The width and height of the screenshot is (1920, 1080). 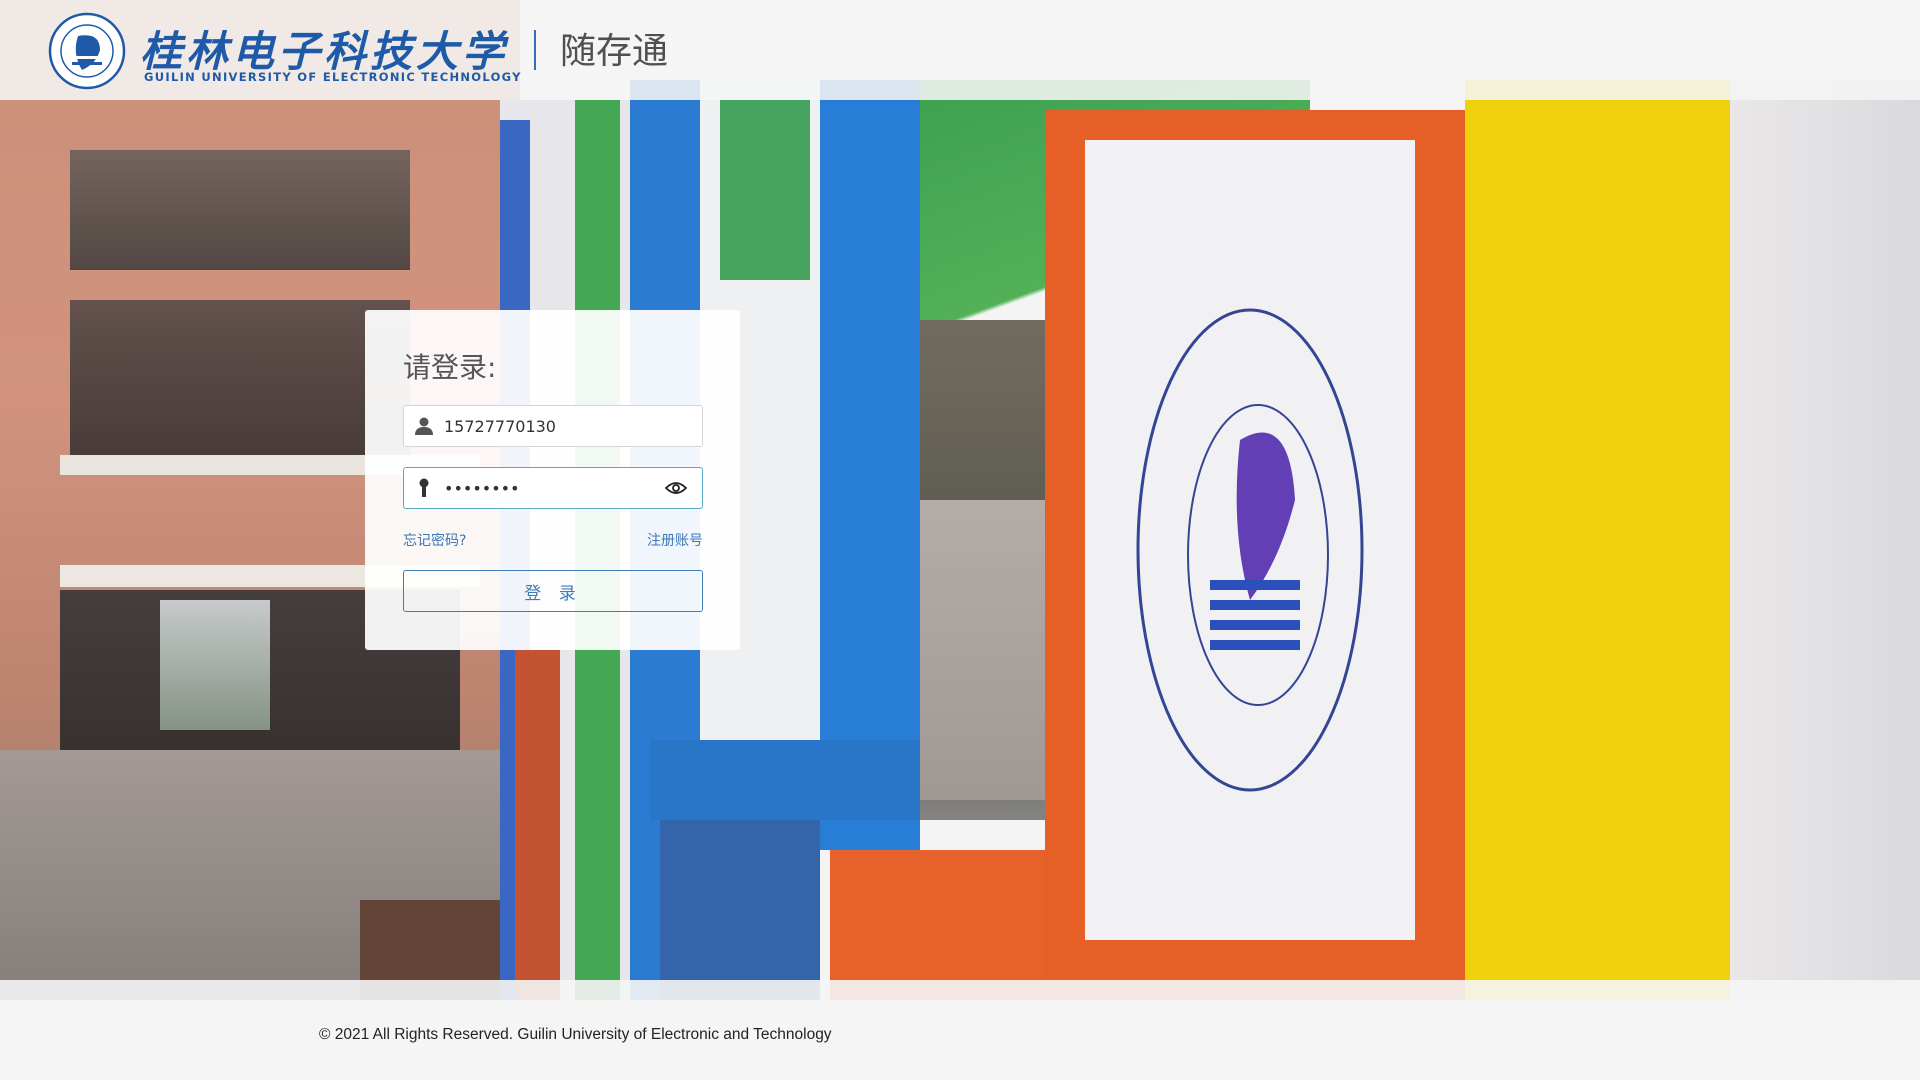 What do you see at coordinates (424, 488) in the screenshot?
I see `key-icon` at bounding box center [424, 488].